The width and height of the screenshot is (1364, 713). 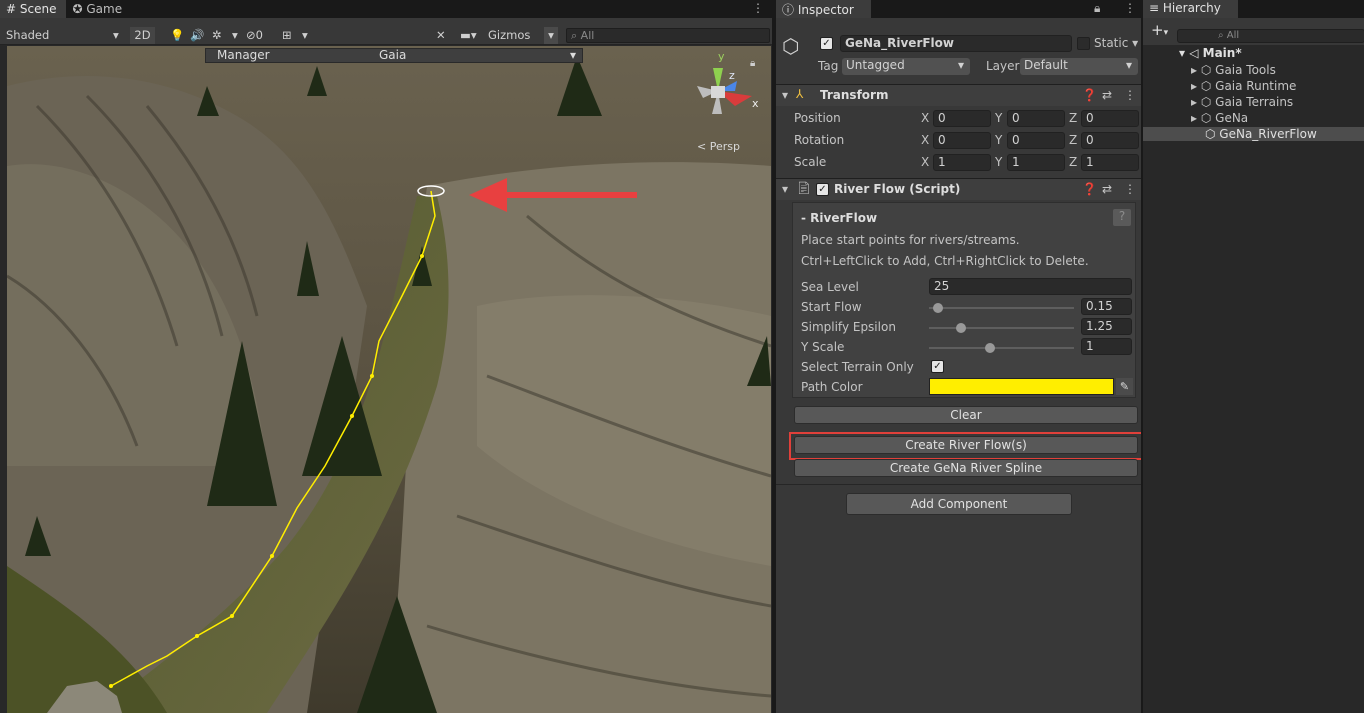 What do you see at coordinates (755, 103) in the screenshot?
I see `gizmo-x-label: x` at bounding box center [755, 103].